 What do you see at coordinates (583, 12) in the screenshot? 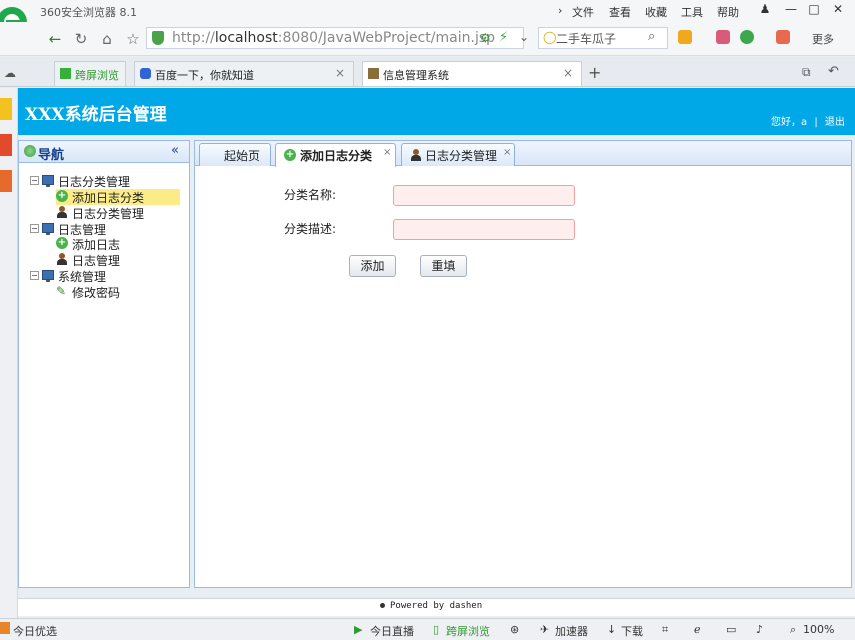
I see `menu-file: 文件` at bounding box center [583, 12].